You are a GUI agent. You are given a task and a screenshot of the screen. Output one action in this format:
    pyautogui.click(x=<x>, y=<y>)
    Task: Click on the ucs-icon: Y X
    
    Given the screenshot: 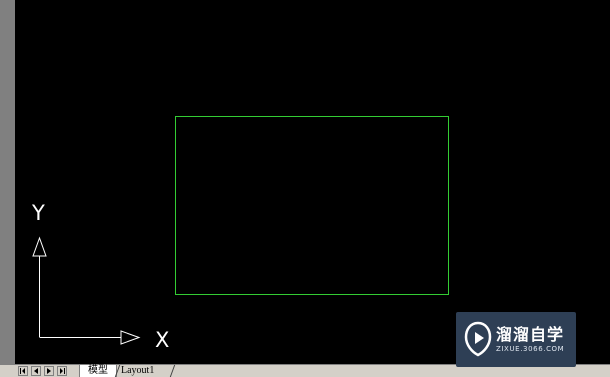 What is the action you would take?
    pyautogui.click(x=100, y=276)
    